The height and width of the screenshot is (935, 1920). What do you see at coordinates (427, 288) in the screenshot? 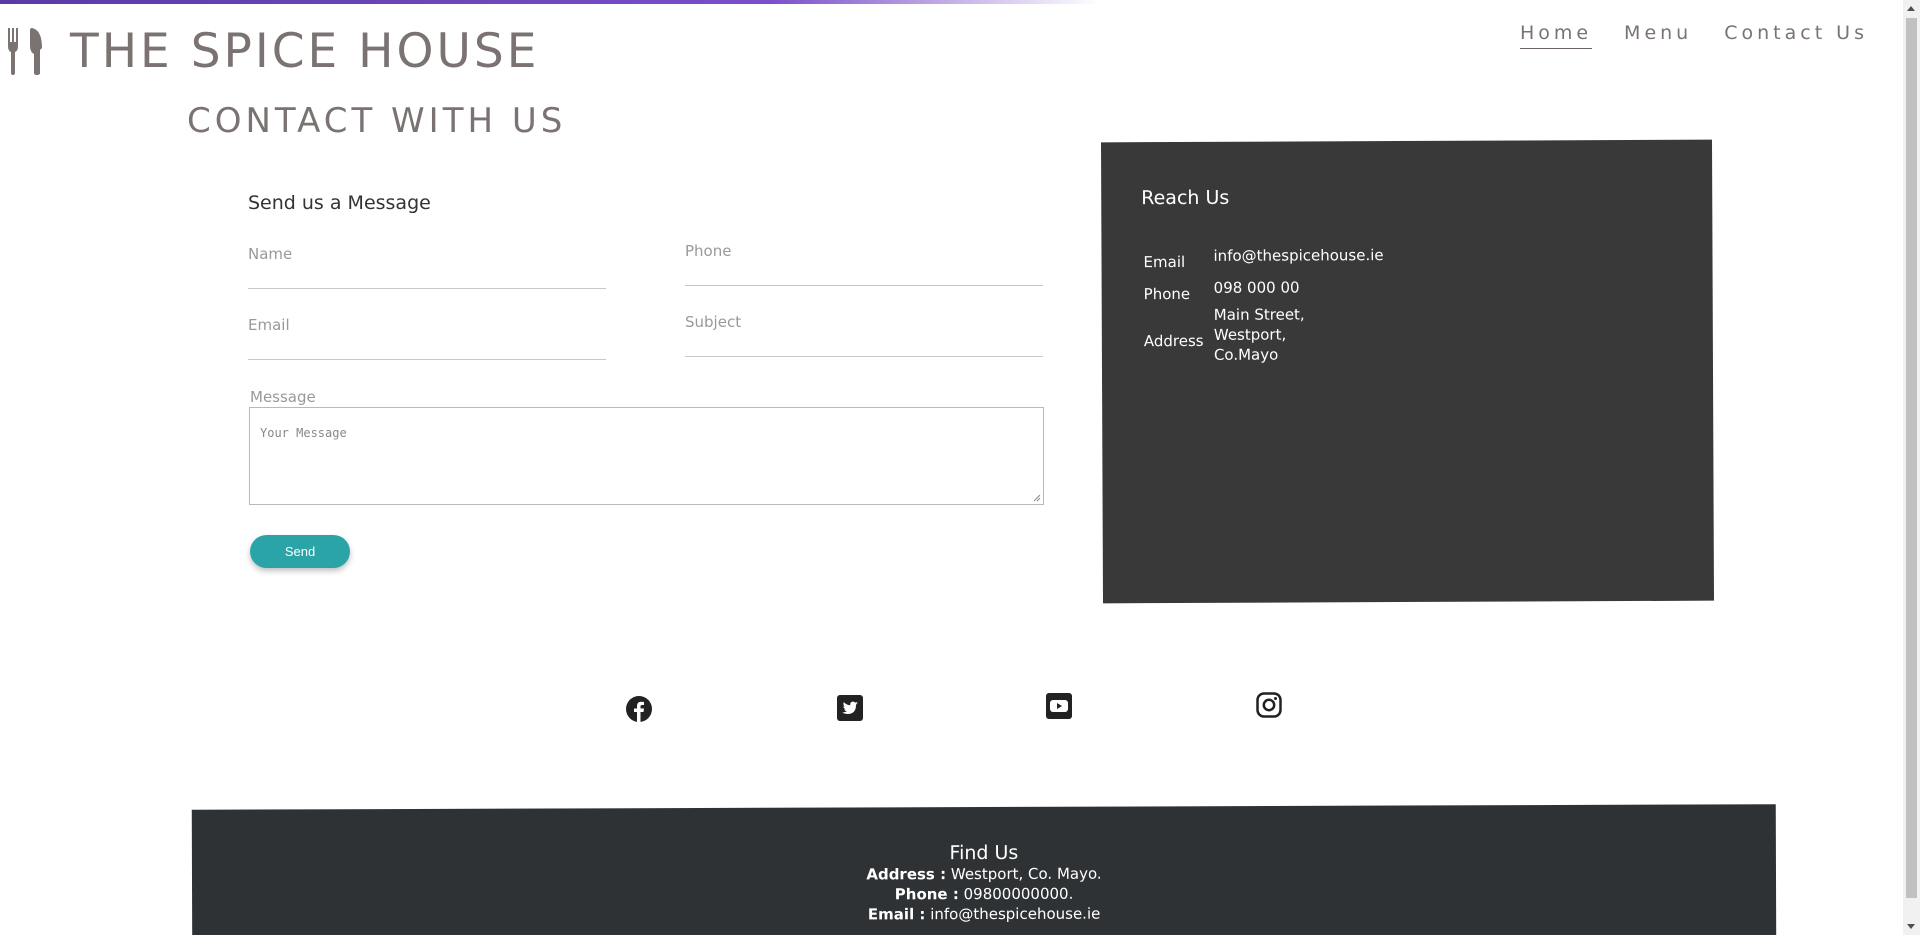
I see `name-underline` at bounding box center [427, 288].